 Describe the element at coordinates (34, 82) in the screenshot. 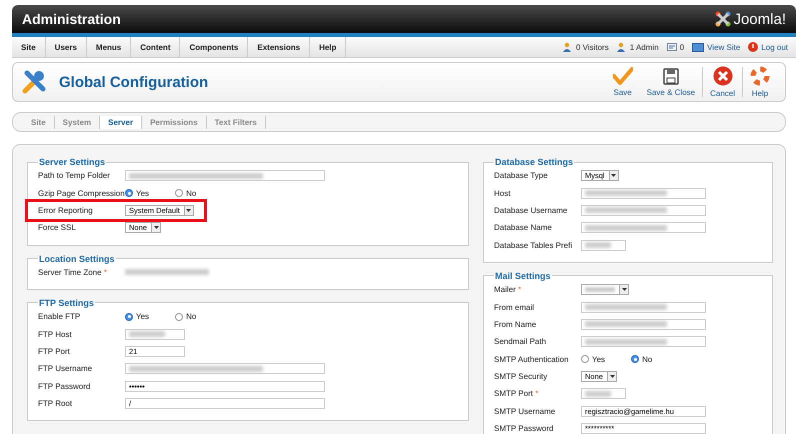

I see `wrench-screwdriver-icon` at that location.